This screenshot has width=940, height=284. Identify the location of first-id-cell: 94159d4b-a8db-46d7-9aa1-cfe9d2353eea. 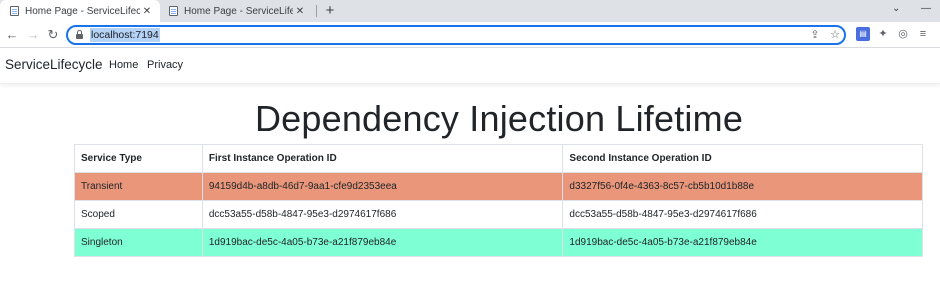
(382, 186).